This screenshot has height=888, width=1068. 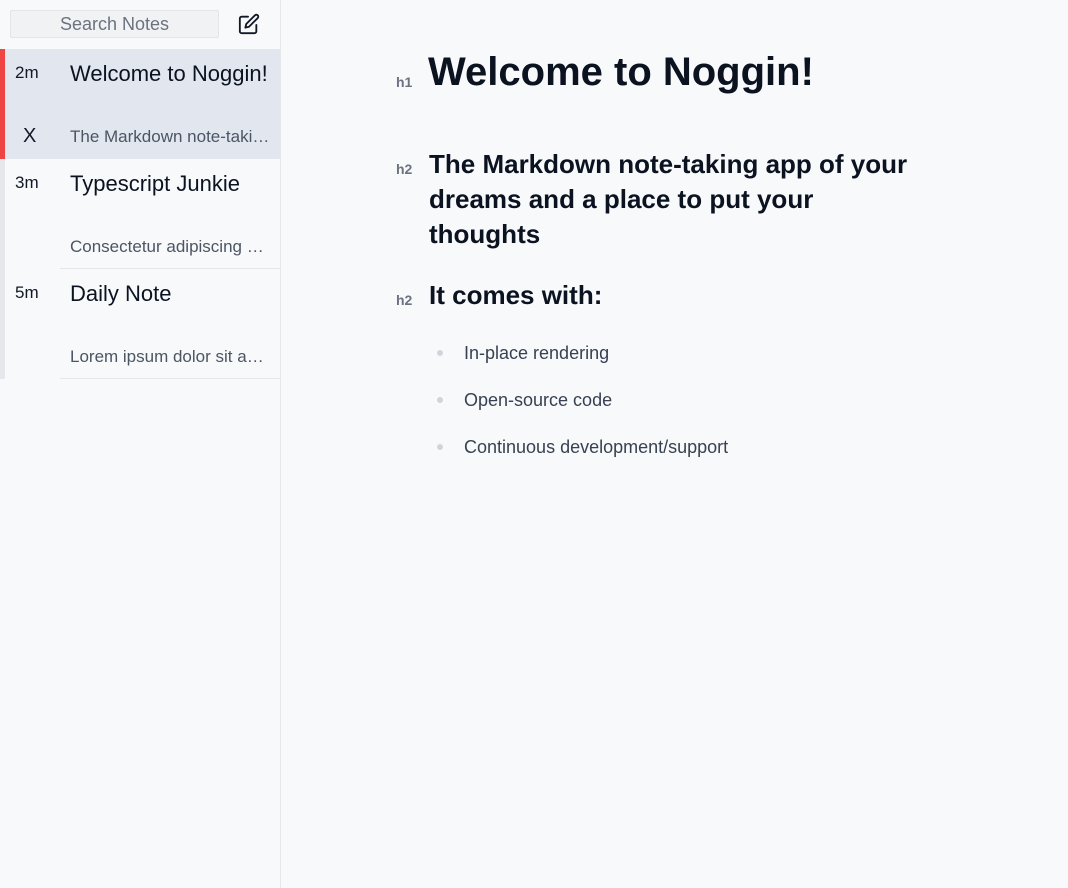 I want to click on note-time: 5m, so click(x=27, y=292).